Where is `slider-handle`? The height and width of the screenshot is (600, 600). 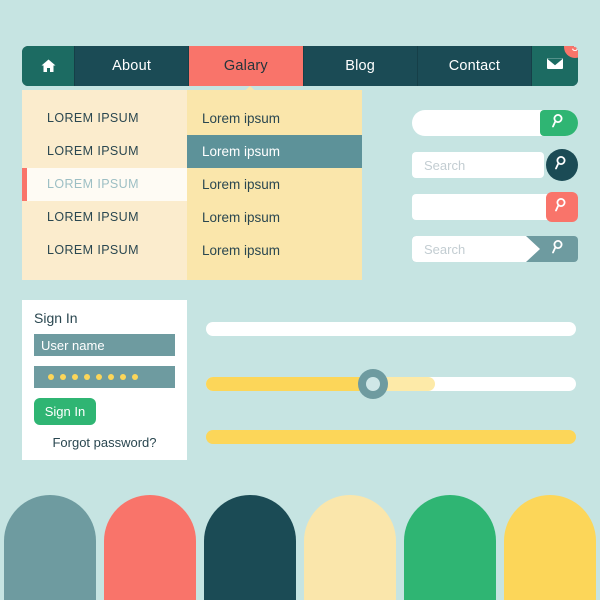 slider-handle is located at coordinates (372, 384).